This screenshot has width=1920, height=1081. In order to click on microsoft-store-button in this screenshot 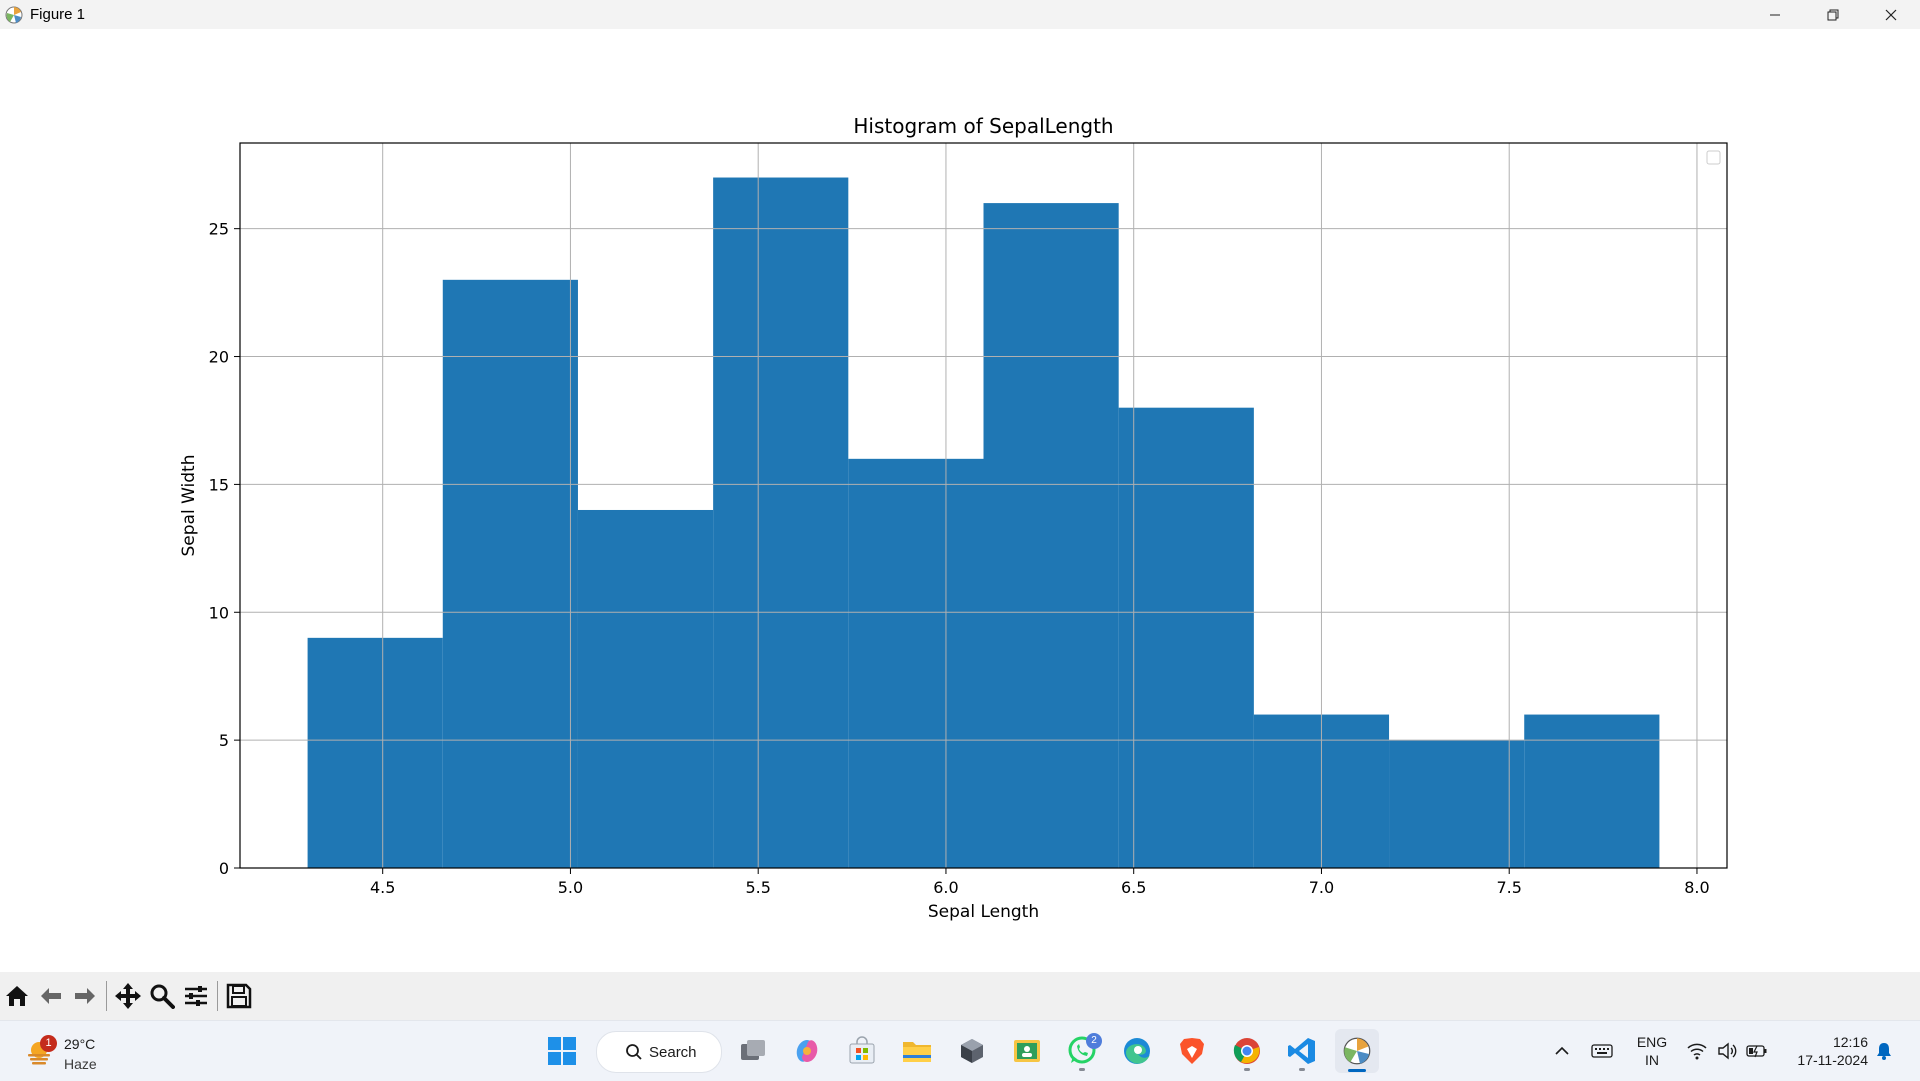, I will do `click(862, 1051)`.